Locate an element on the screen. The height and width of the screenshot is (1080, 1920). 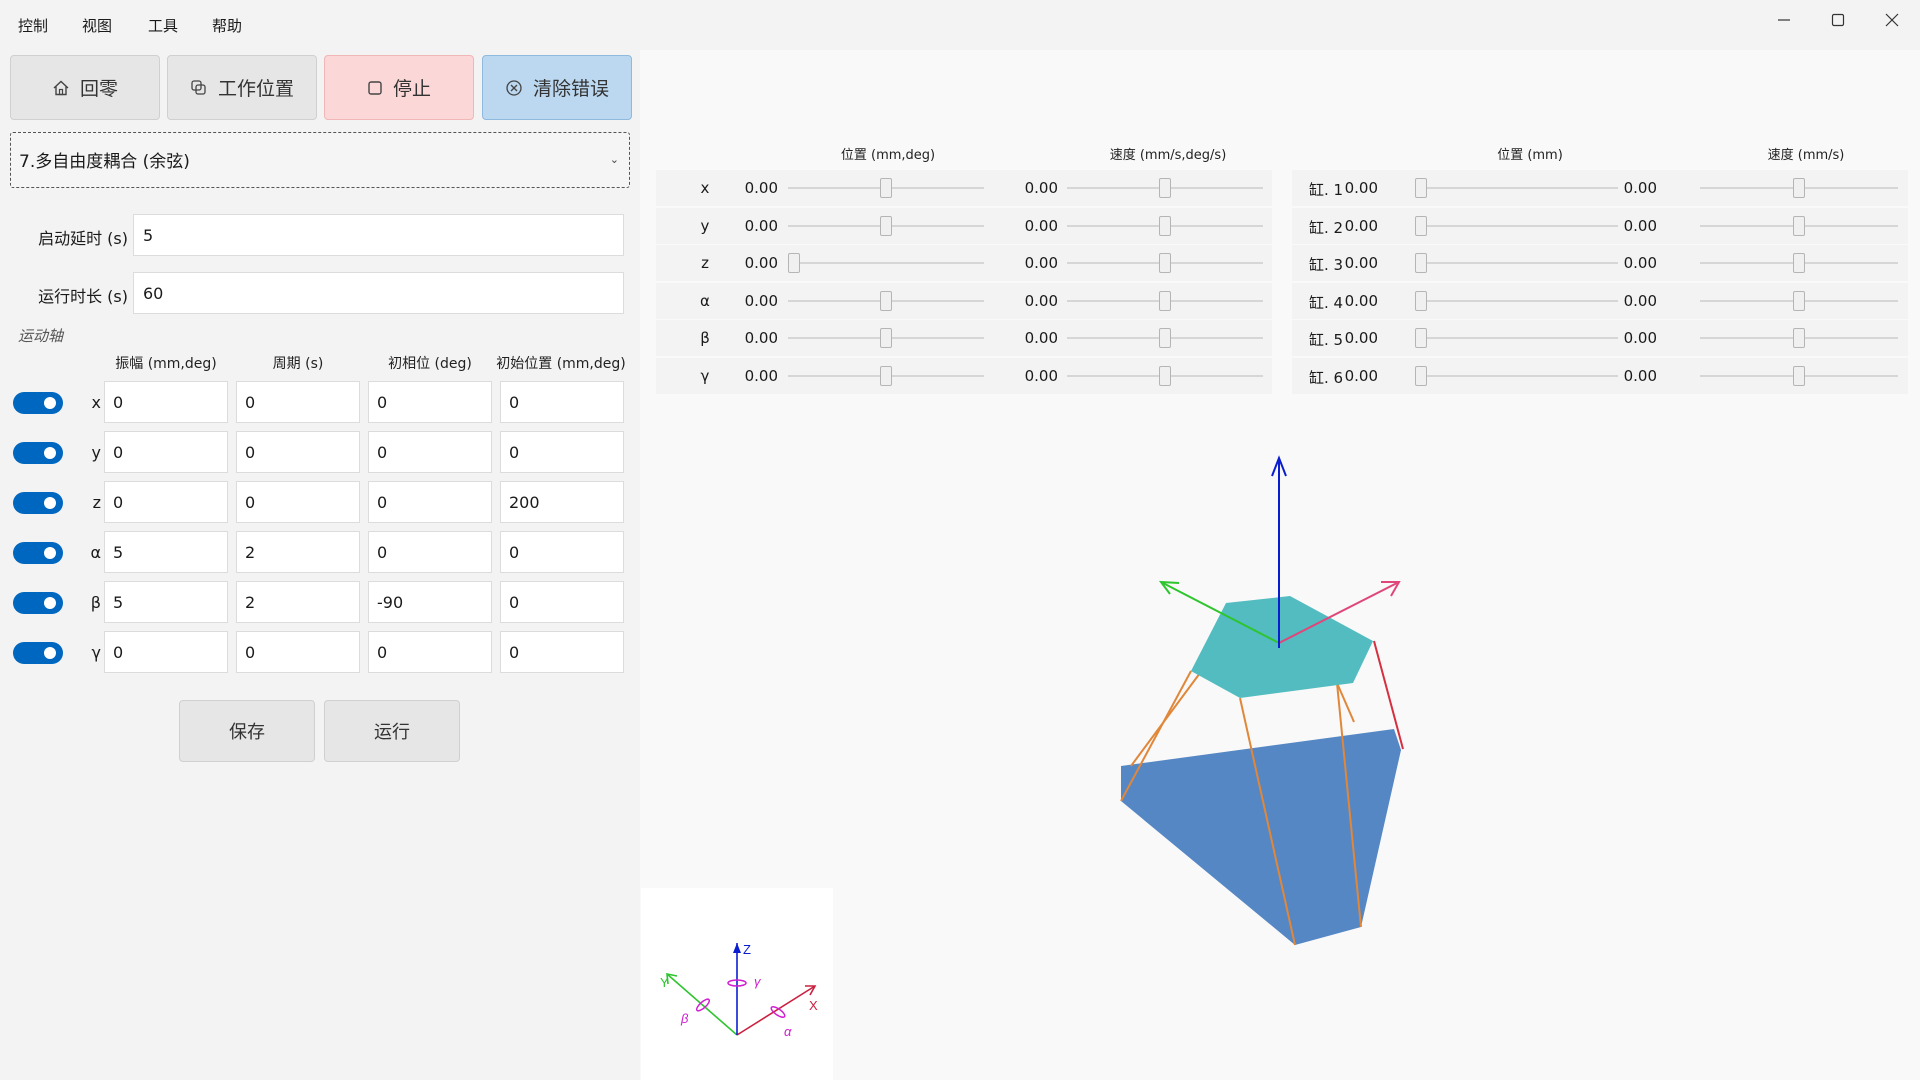
pose-speed-header: 速度 (mm/s,deg/s) is located at coordinates (1168, 155).